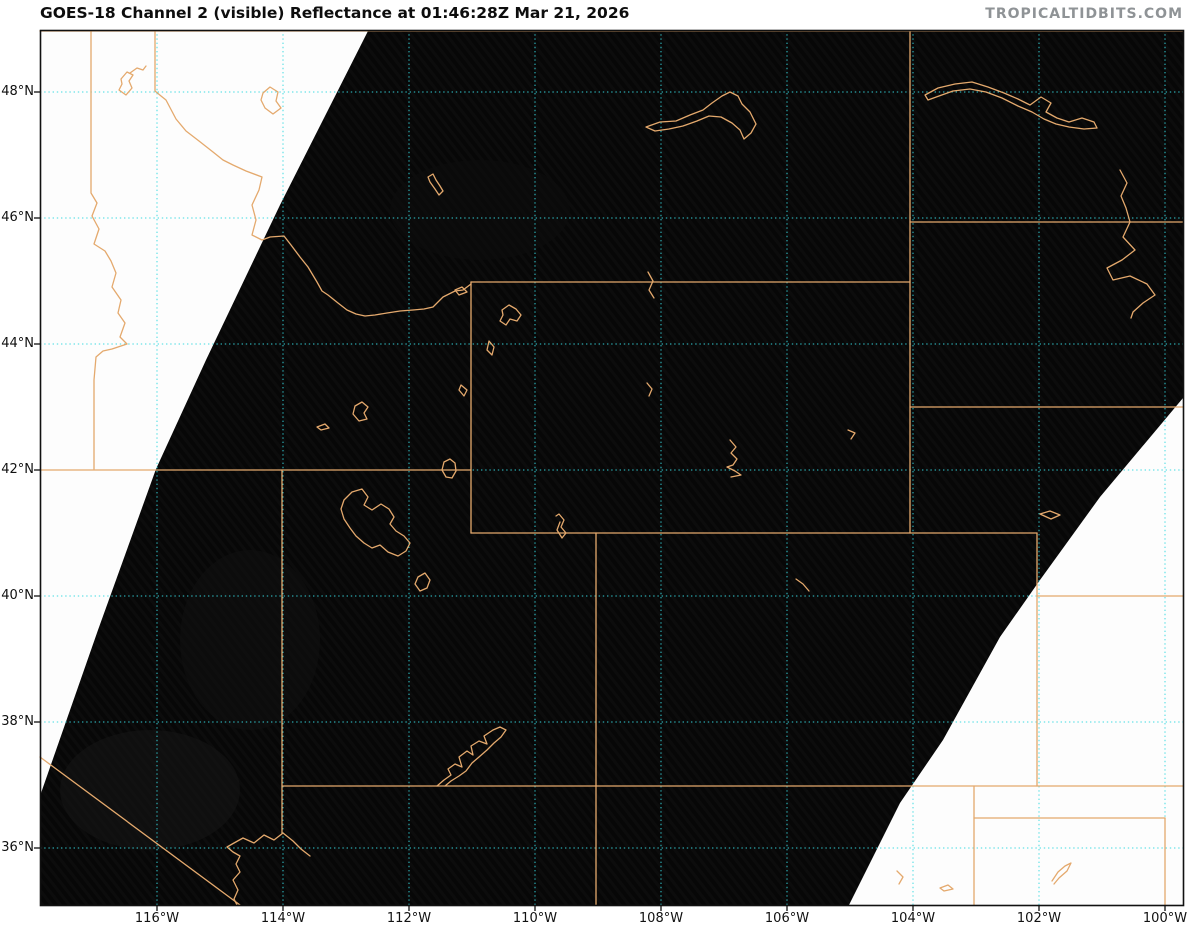 The image size is (1200, 929). I want to click on x-axis-label-100°W: 100°W, so click(1165, 918).